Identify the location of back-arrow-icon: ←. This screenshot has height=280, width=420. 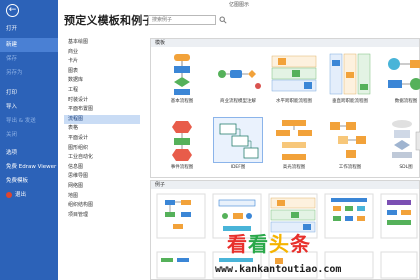
(12, 10).